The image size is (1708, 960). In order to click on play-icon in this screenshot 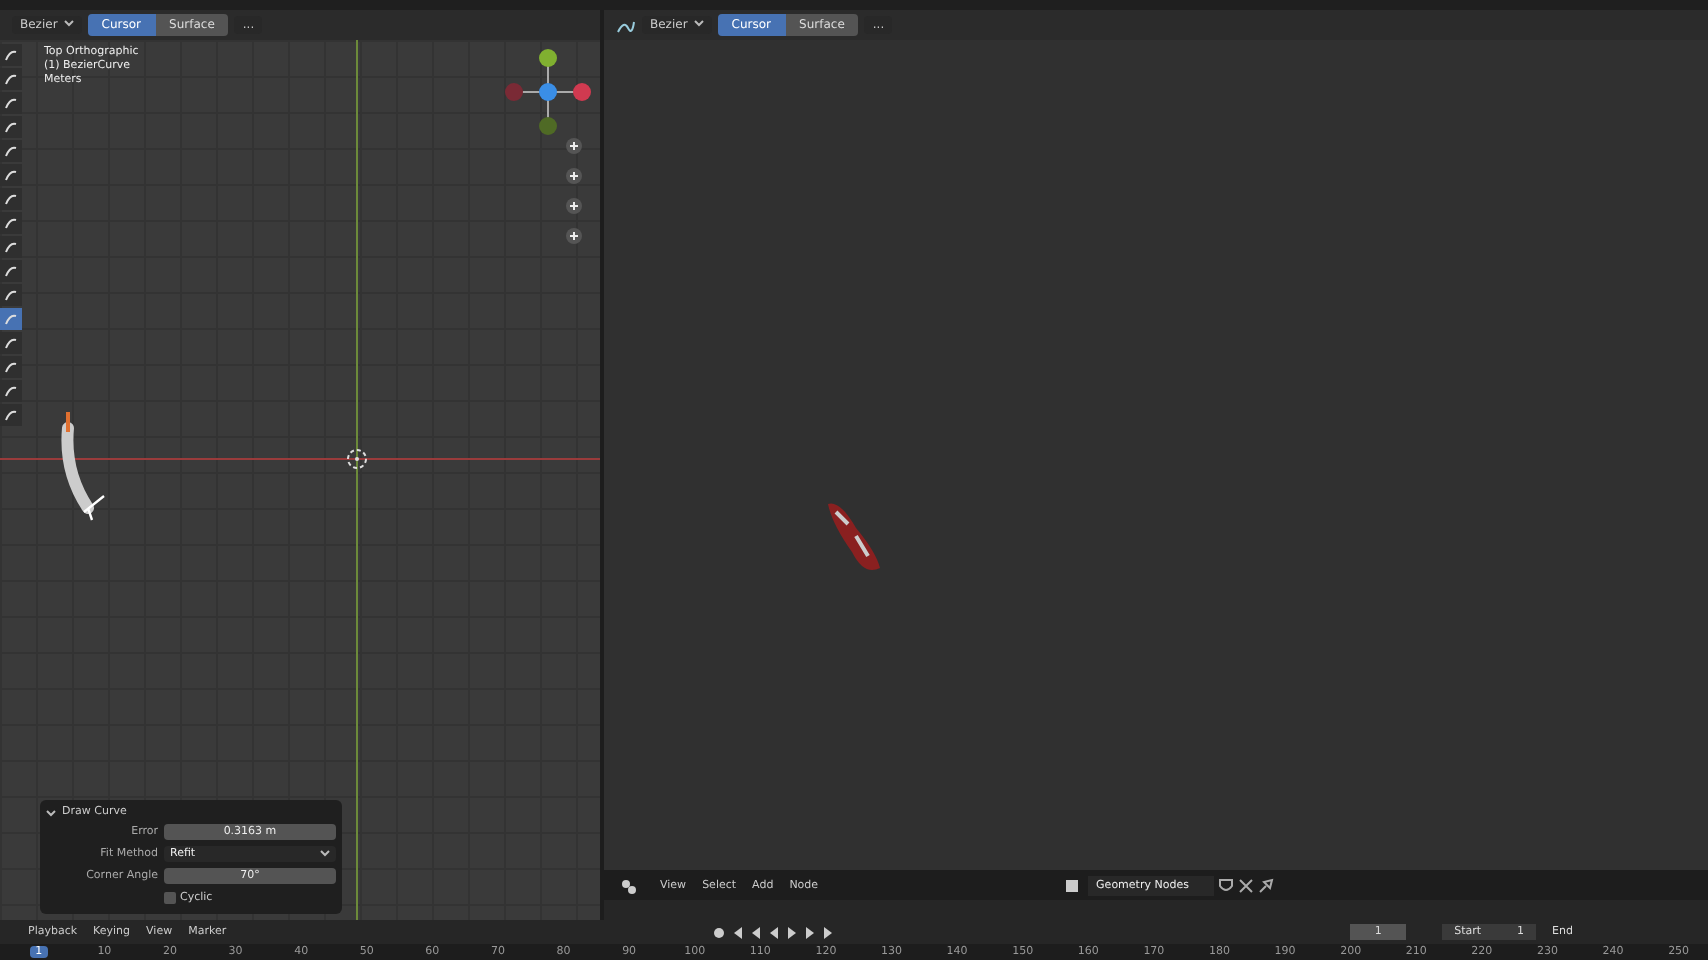, I will do `click(792, 932)`.